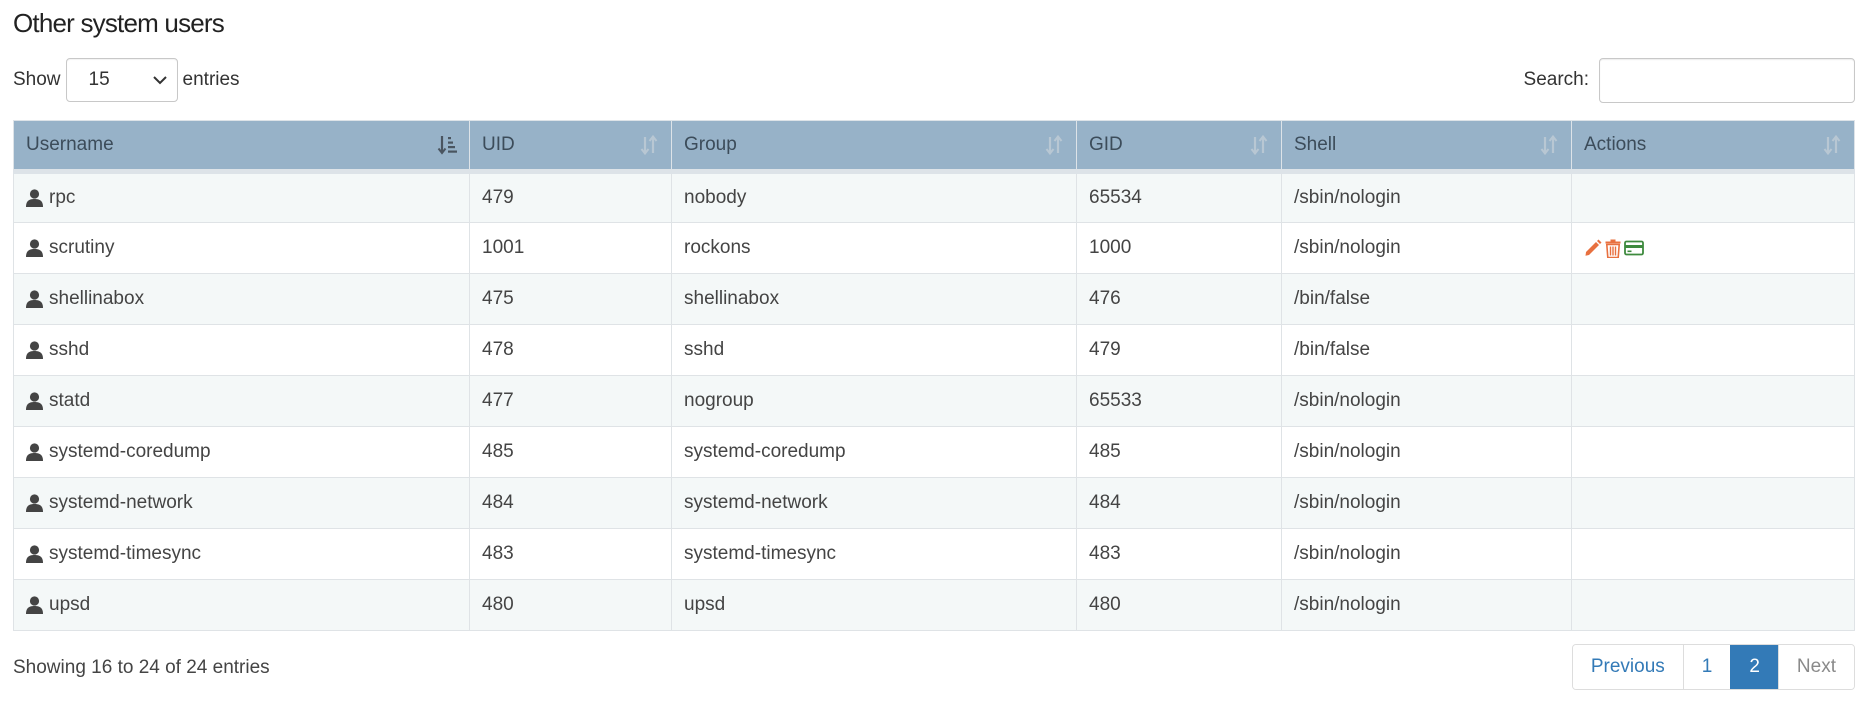 This screenshot has width=1868, height=702. Describe the element at coordinates (874, 605) in the screenshot. I see `cell-group: upsd` at that location.